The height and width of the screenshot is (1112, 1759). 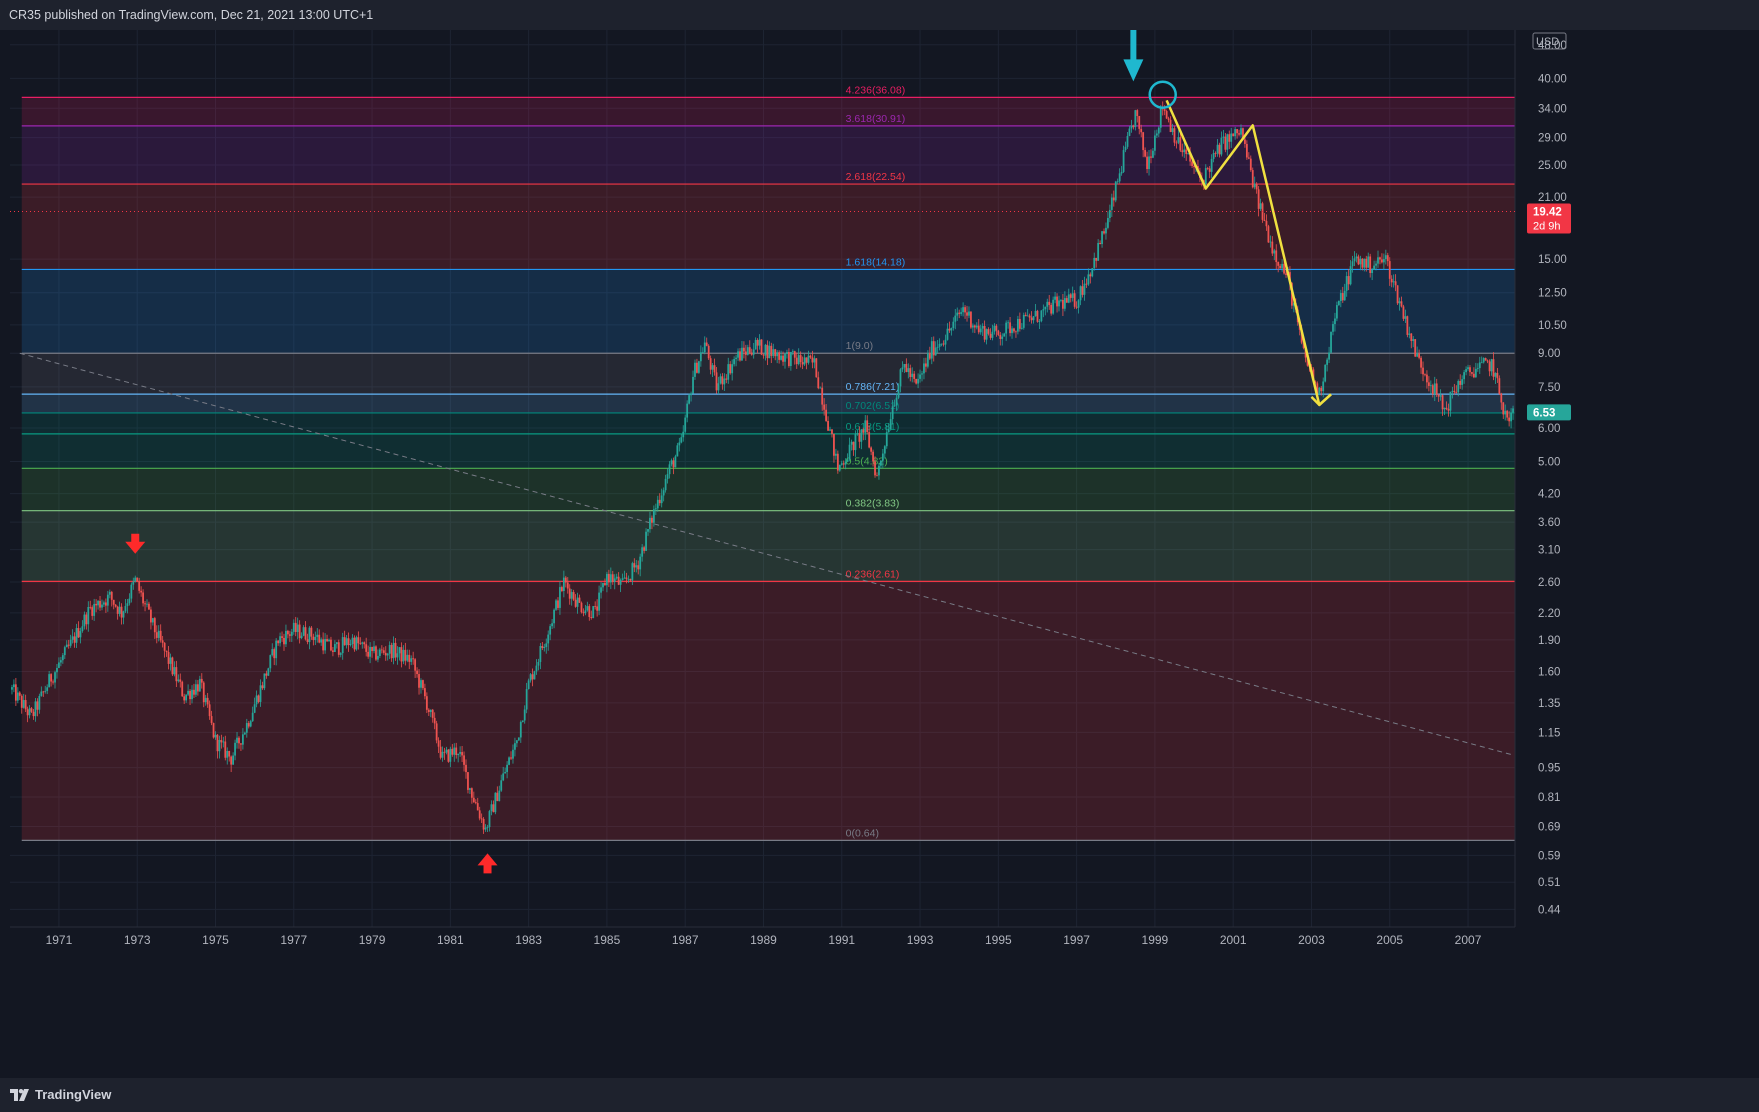 What do you see at coordinates (1549, 883) in the screenshot?
I see `y-tick-label: 0.51` at bounding box center [1549, 883].